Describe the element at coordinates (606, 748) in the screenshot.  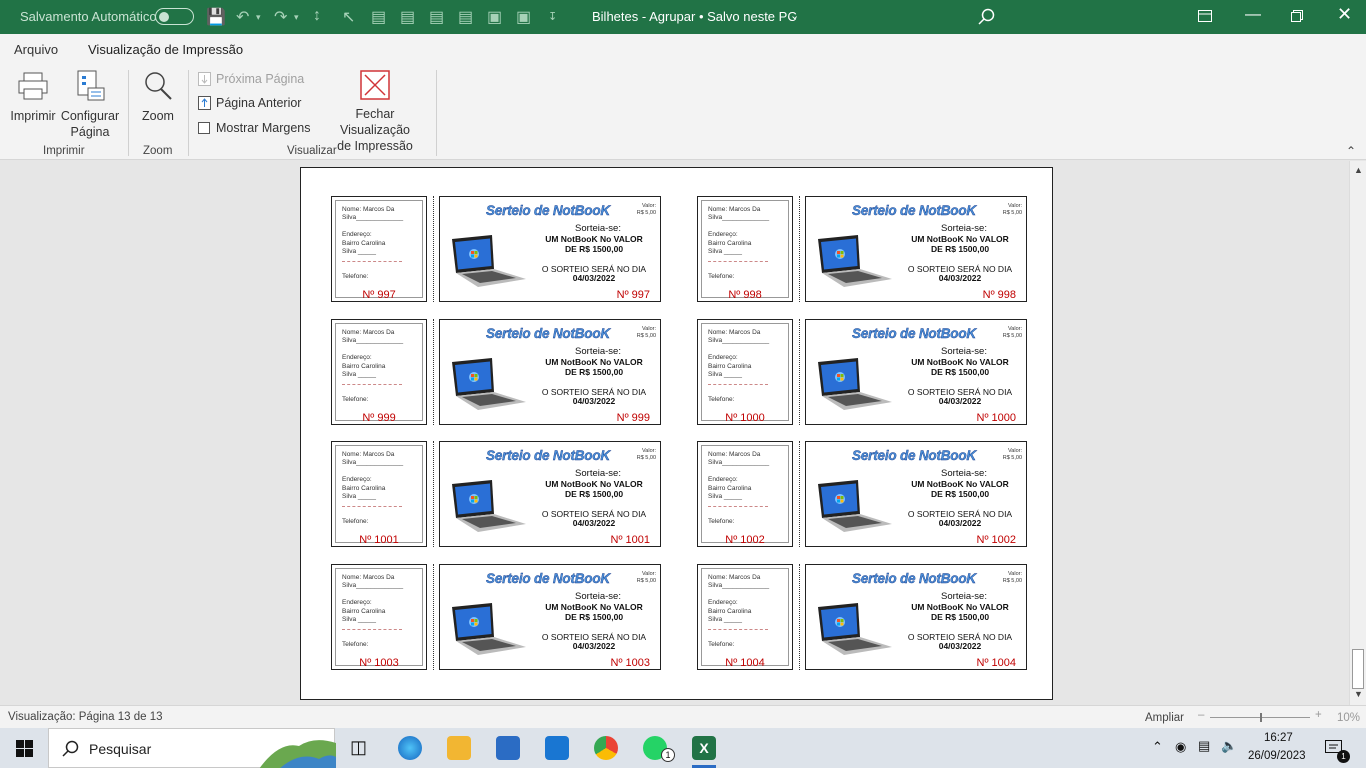
I see `chrome-icon` at that location.